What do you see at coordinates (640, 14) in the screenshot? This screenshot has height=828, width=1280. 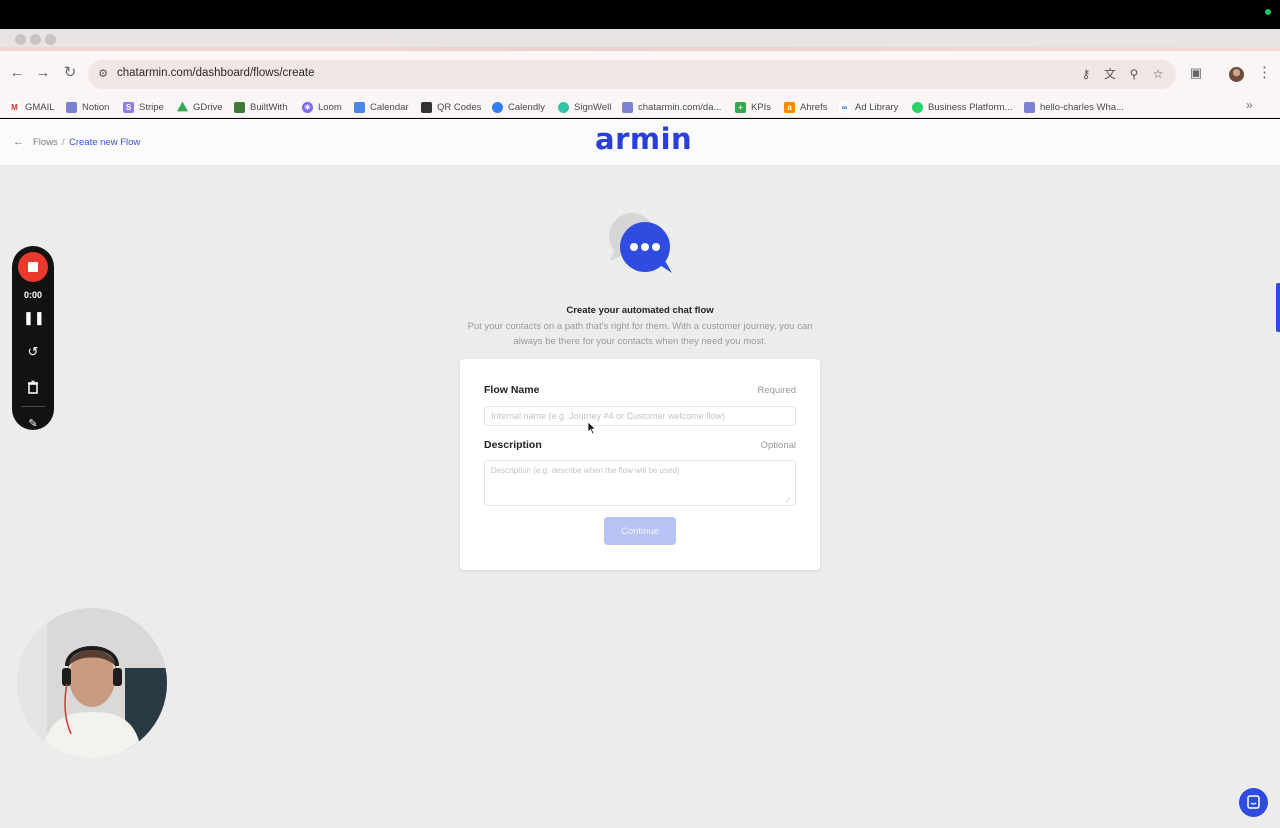 I see `os-top-bar` at bounding box center [640, 14].